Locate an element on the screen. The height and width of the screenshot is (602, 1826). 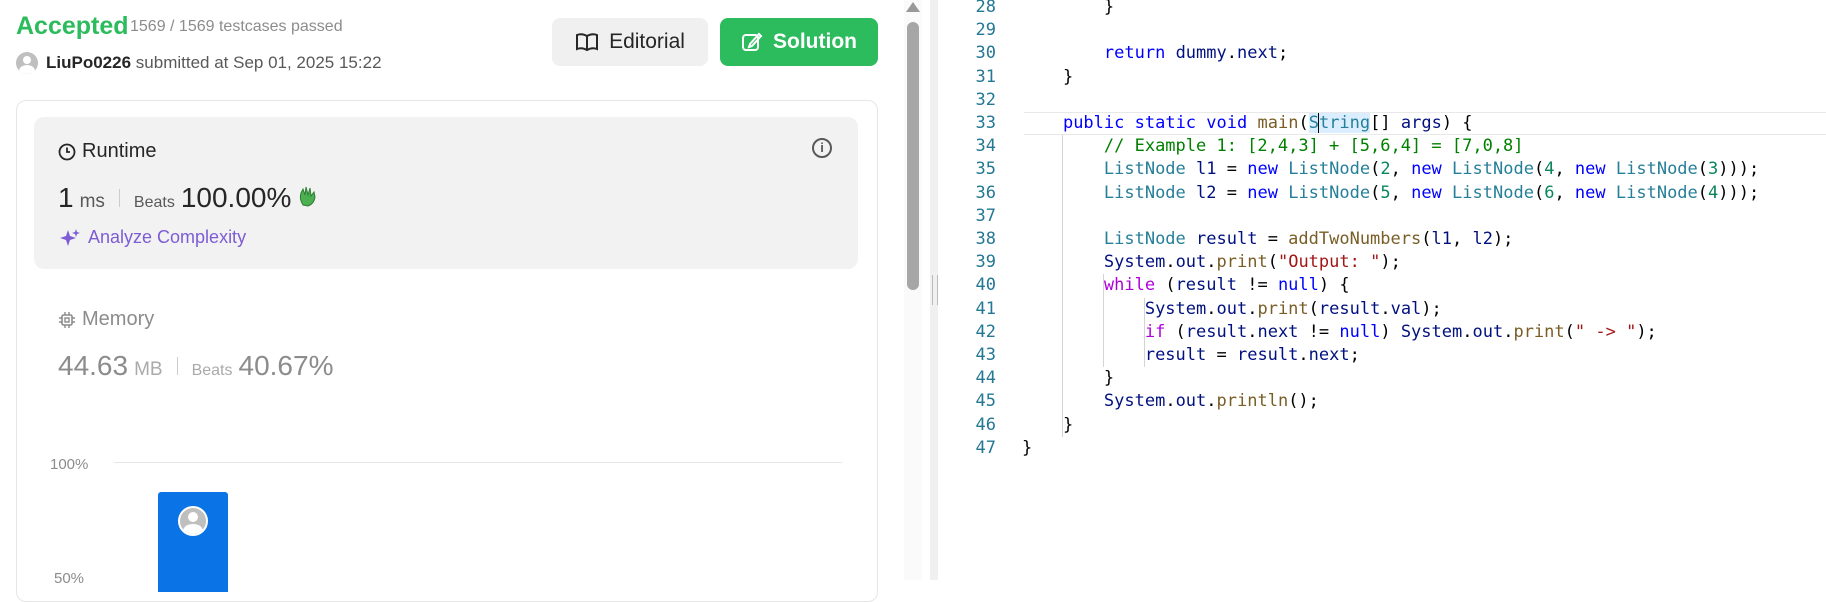
code-line: 29 is located at coordinates (1382, 30).